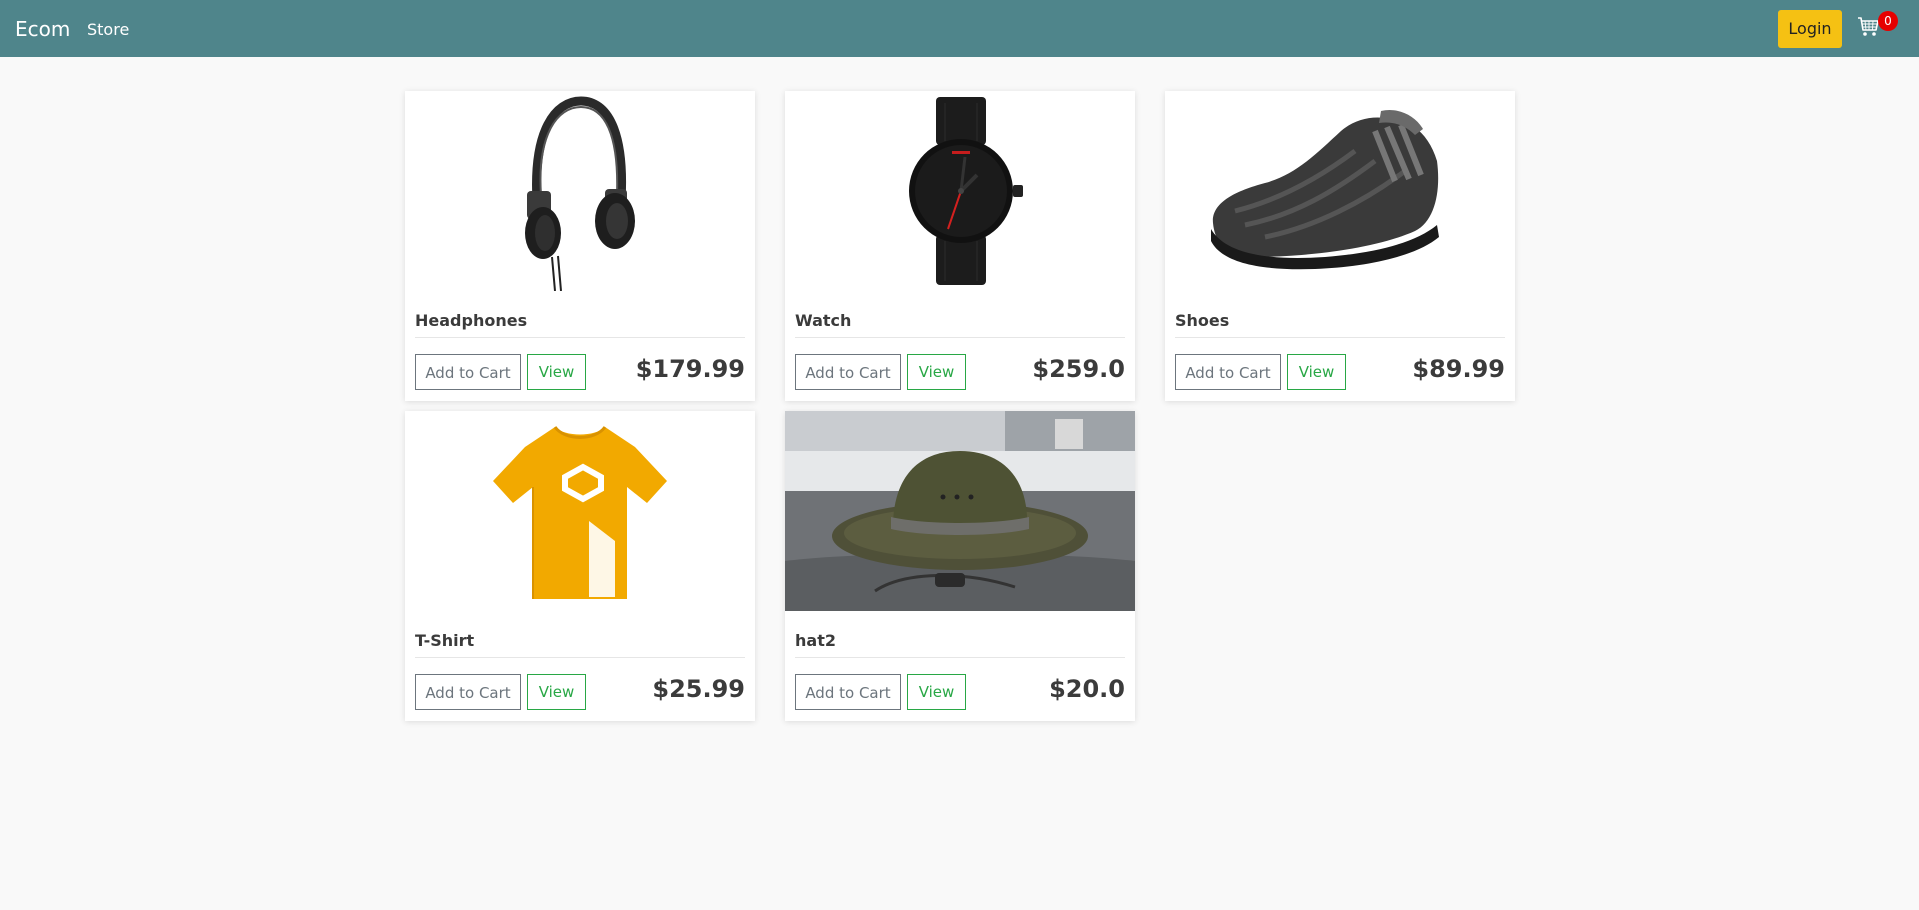  Describe the element at coordinates (108, 30) in the screenshot. I see `nav-store-link: Store` at that location.